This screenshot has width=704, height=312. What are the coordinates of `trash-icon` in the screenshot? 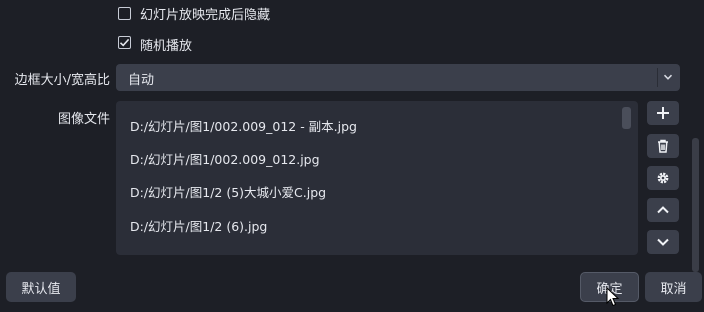 It's located at (663, 146).